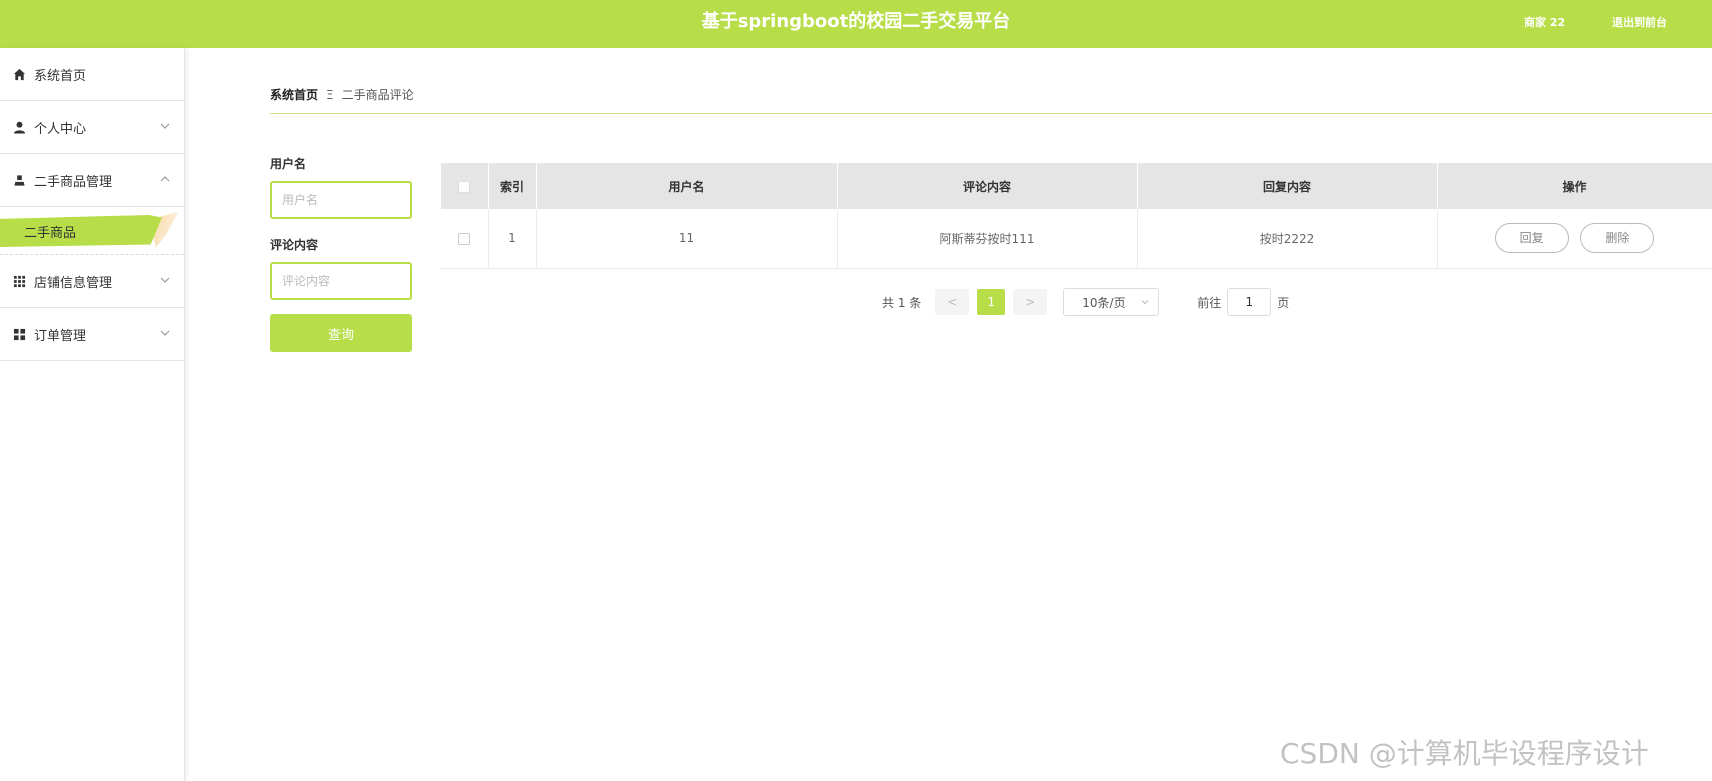 The width and height of the screenshot is (1712, 781). I want to click on select-all-checkbox, so click(464, 186).